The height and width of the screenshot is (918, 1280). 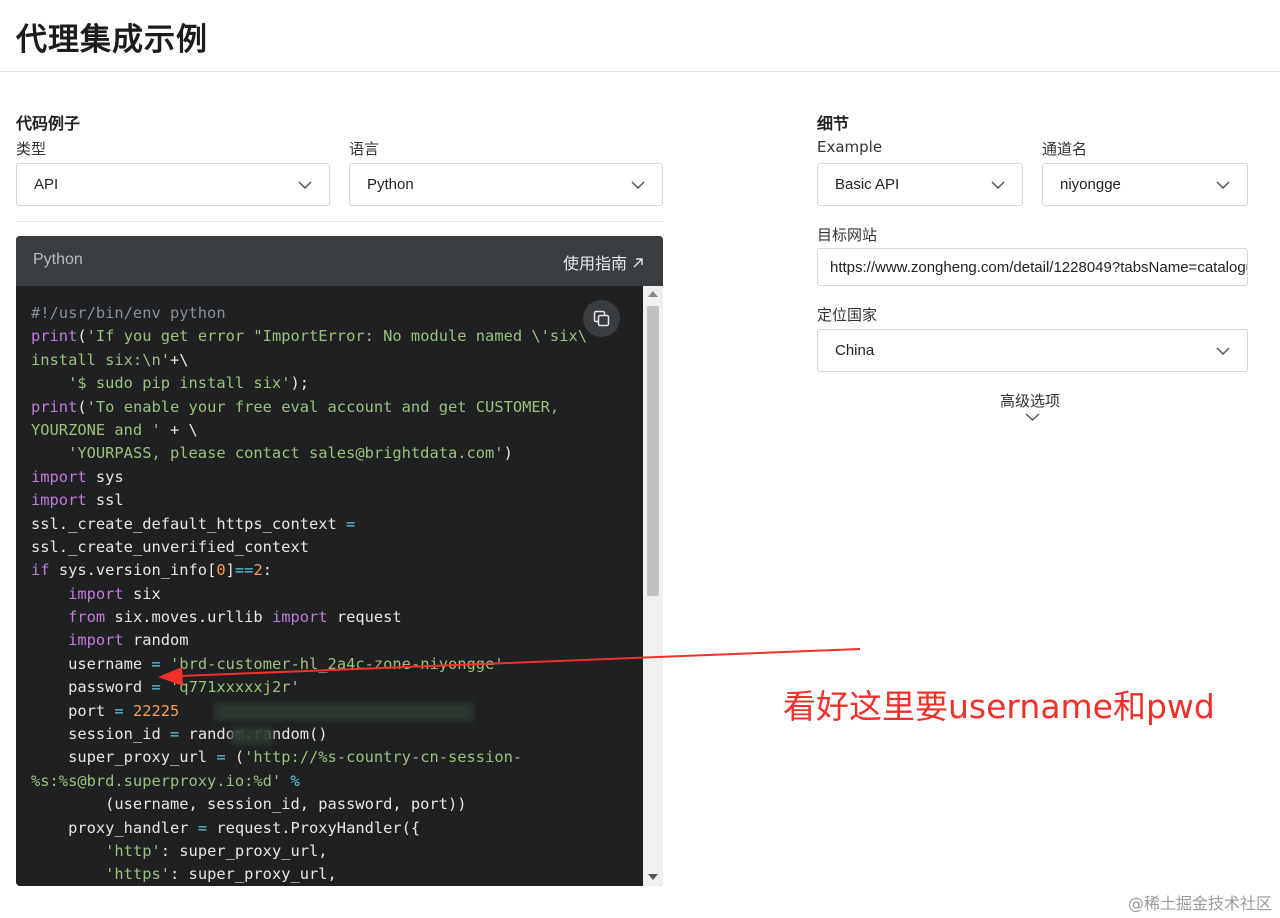 What do you see at coordinates (189, 523) in the screenshot?
I see `code-token: ssl._create_default_https_context` at bounding box center [189, 523].